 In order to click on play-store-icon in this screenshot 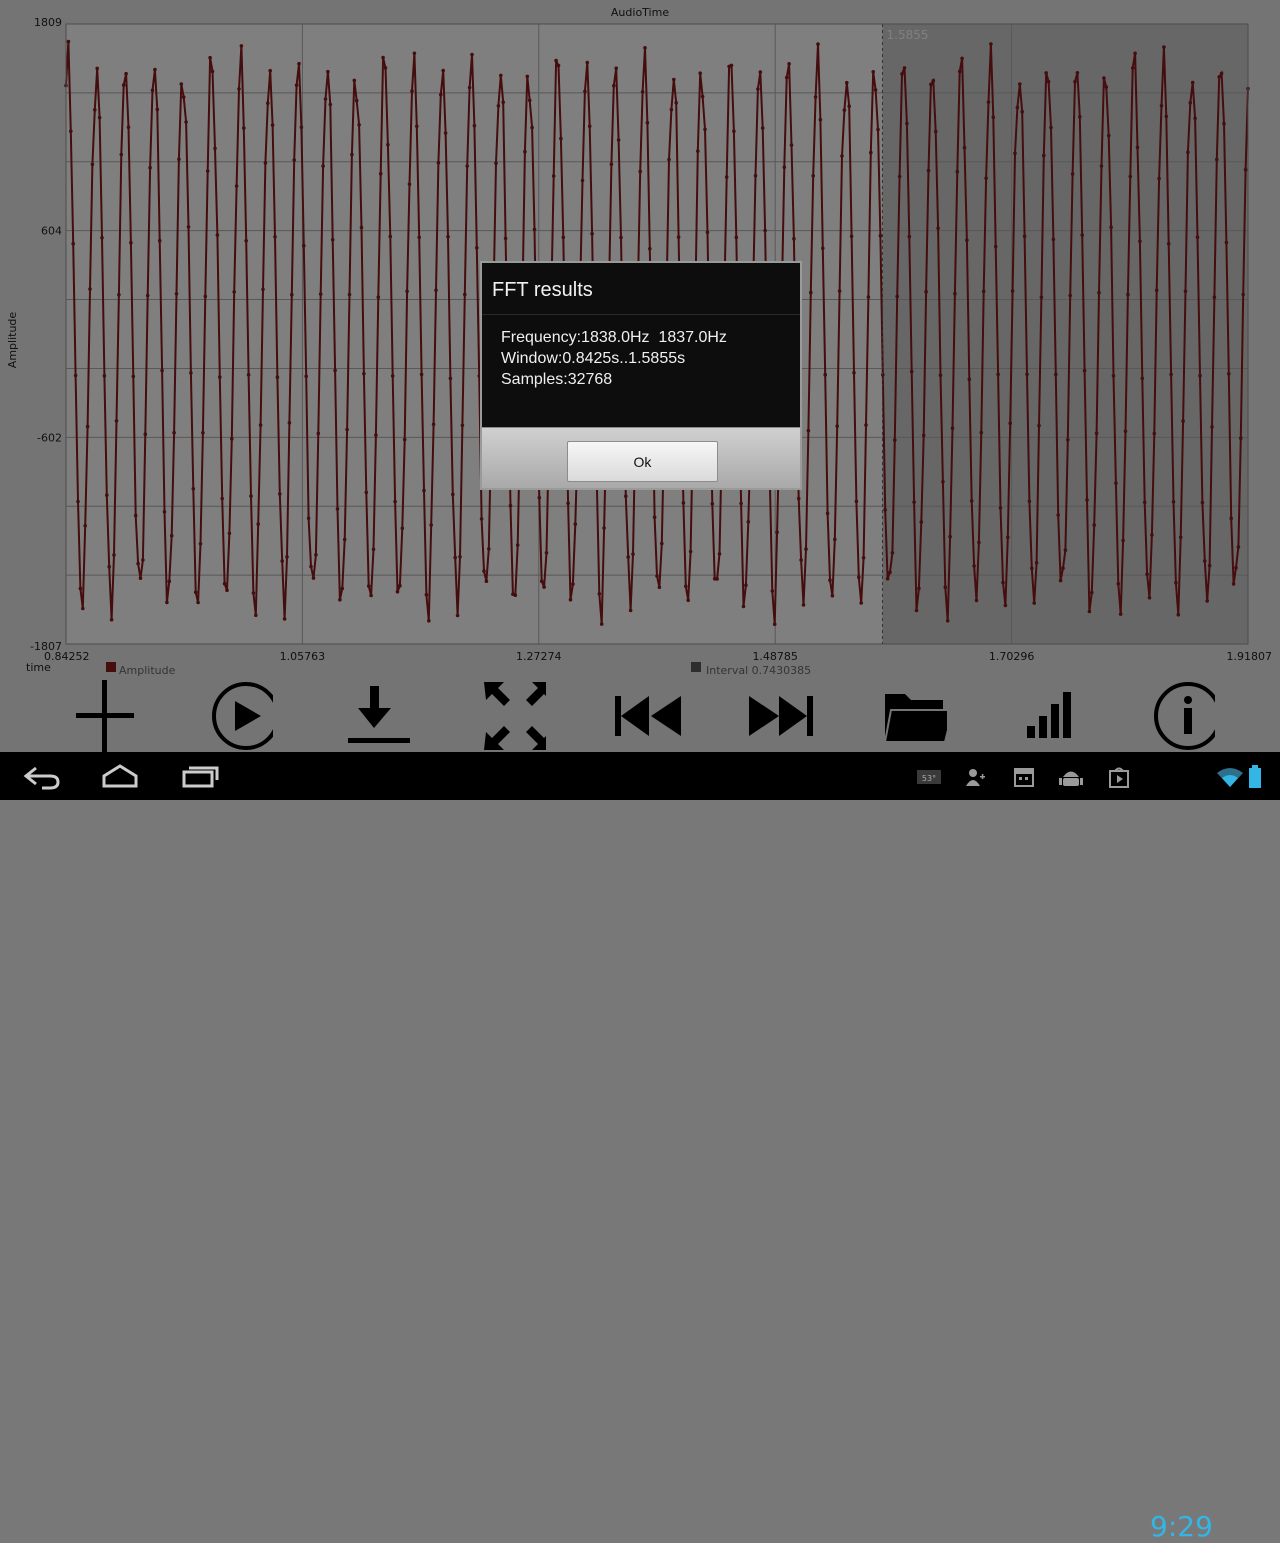, I will do `click(1119, 777)`.